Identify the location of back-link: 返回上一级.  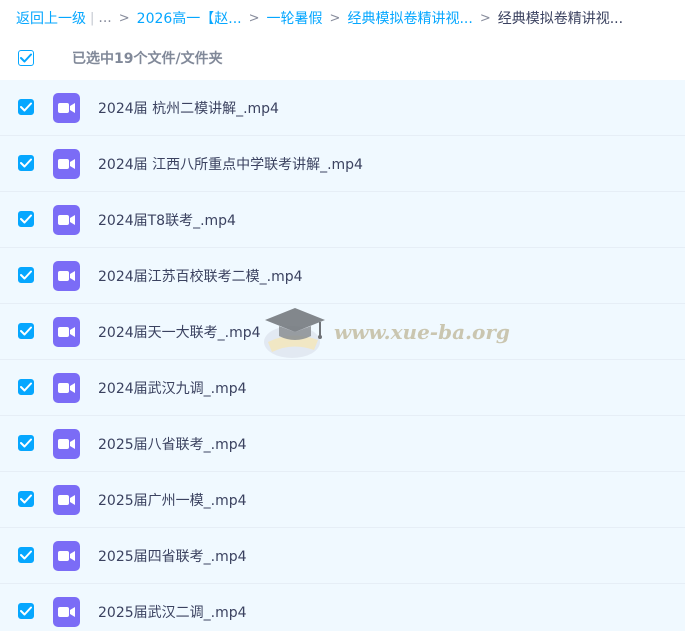
(51, 18).